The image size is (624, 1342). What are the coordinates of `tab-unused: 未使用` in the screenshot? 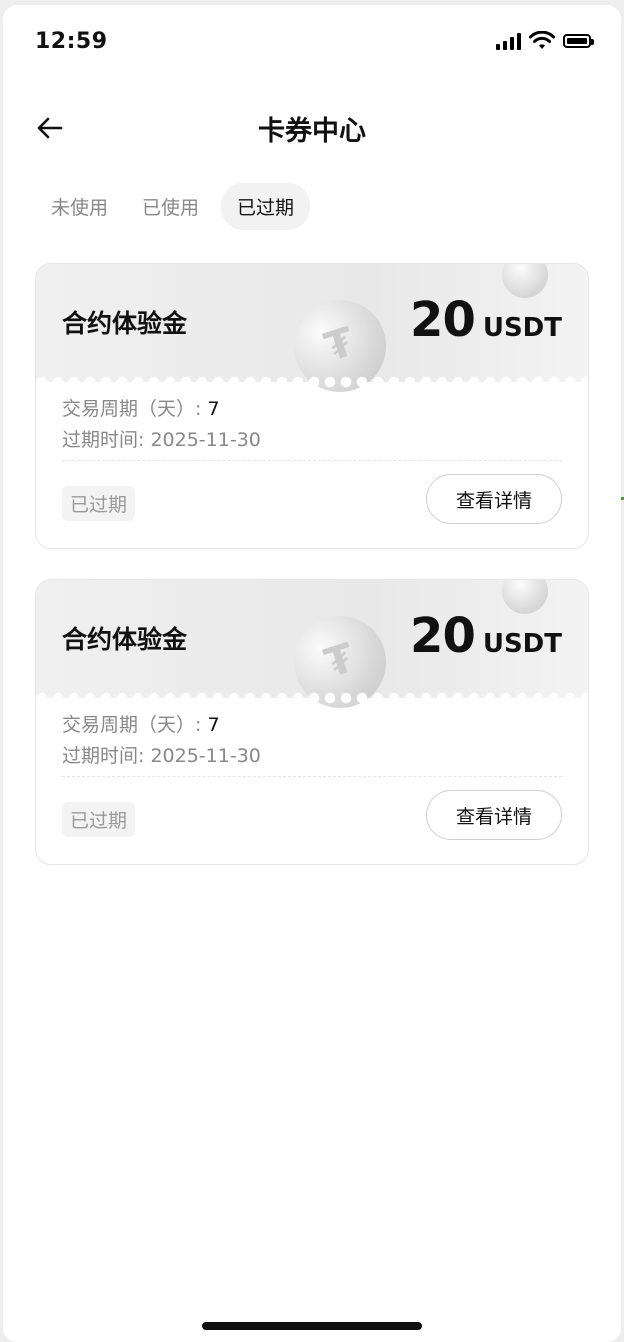 It's located at (79, 206).